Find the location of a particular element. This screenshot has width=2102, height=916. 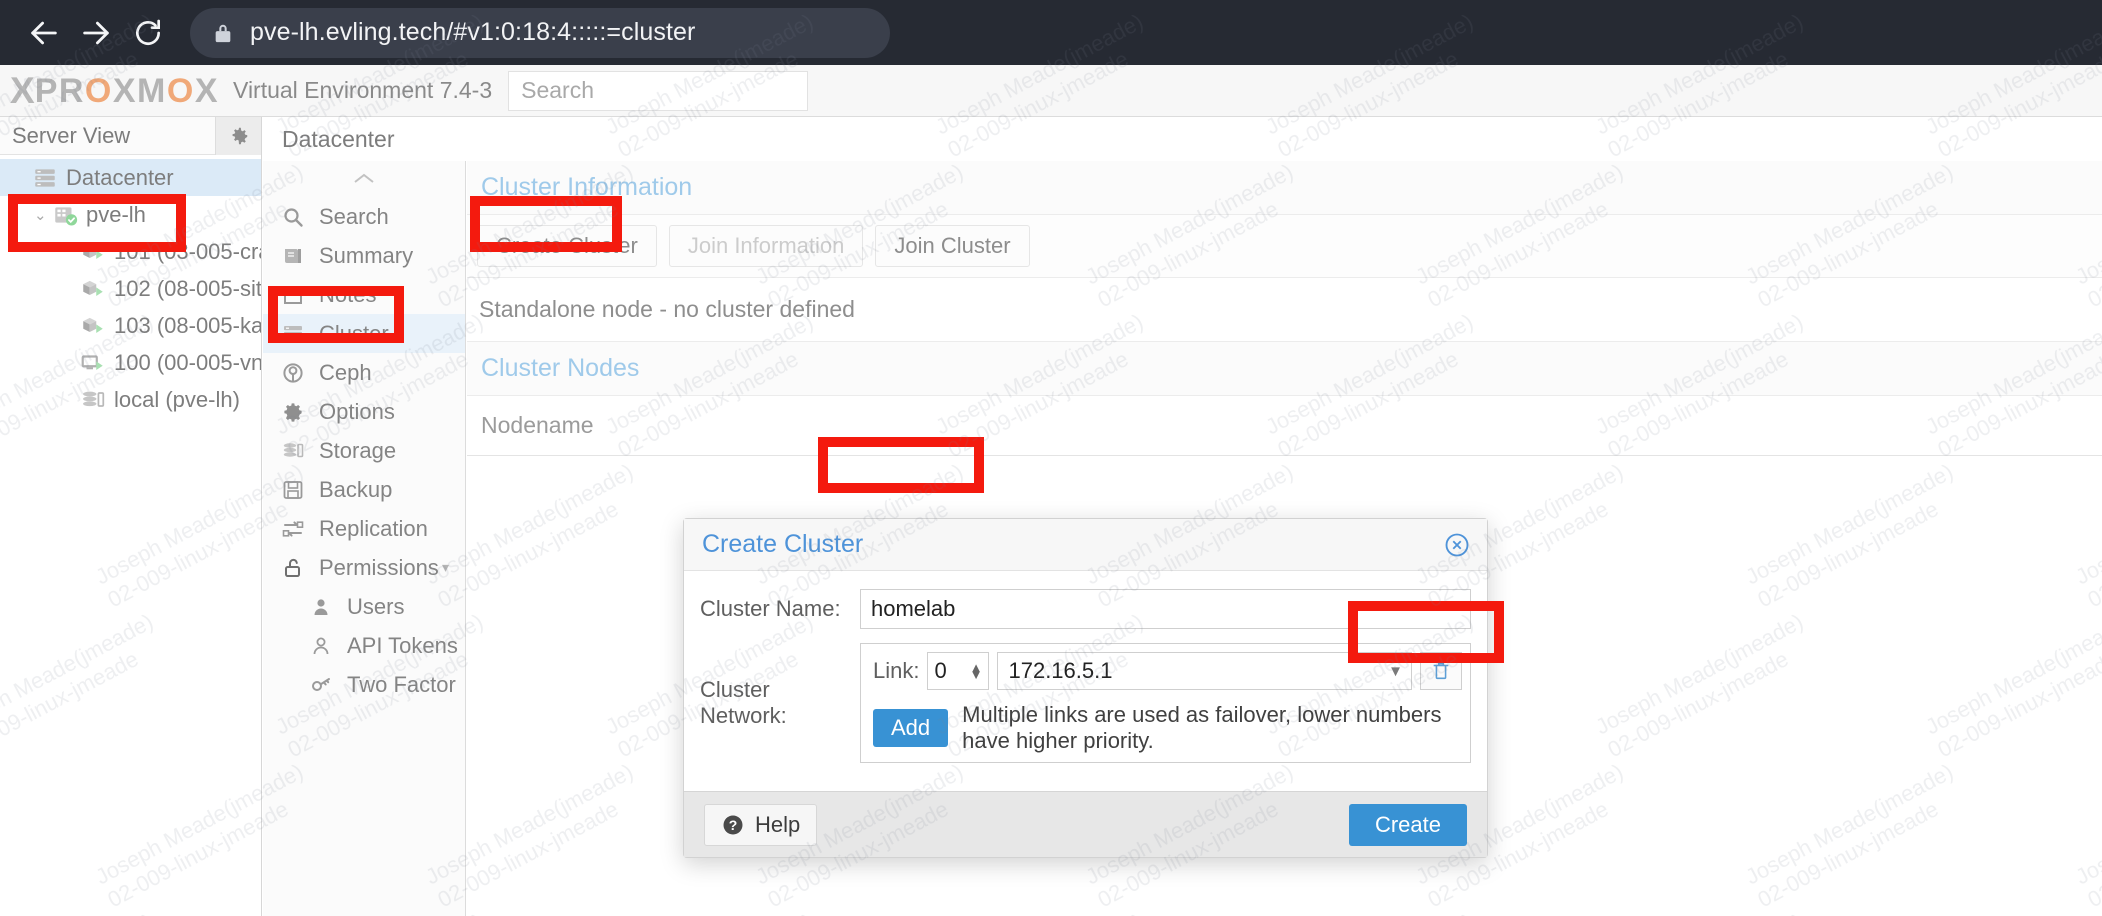

close-circle-icon is located at coordinates (1457, 545).